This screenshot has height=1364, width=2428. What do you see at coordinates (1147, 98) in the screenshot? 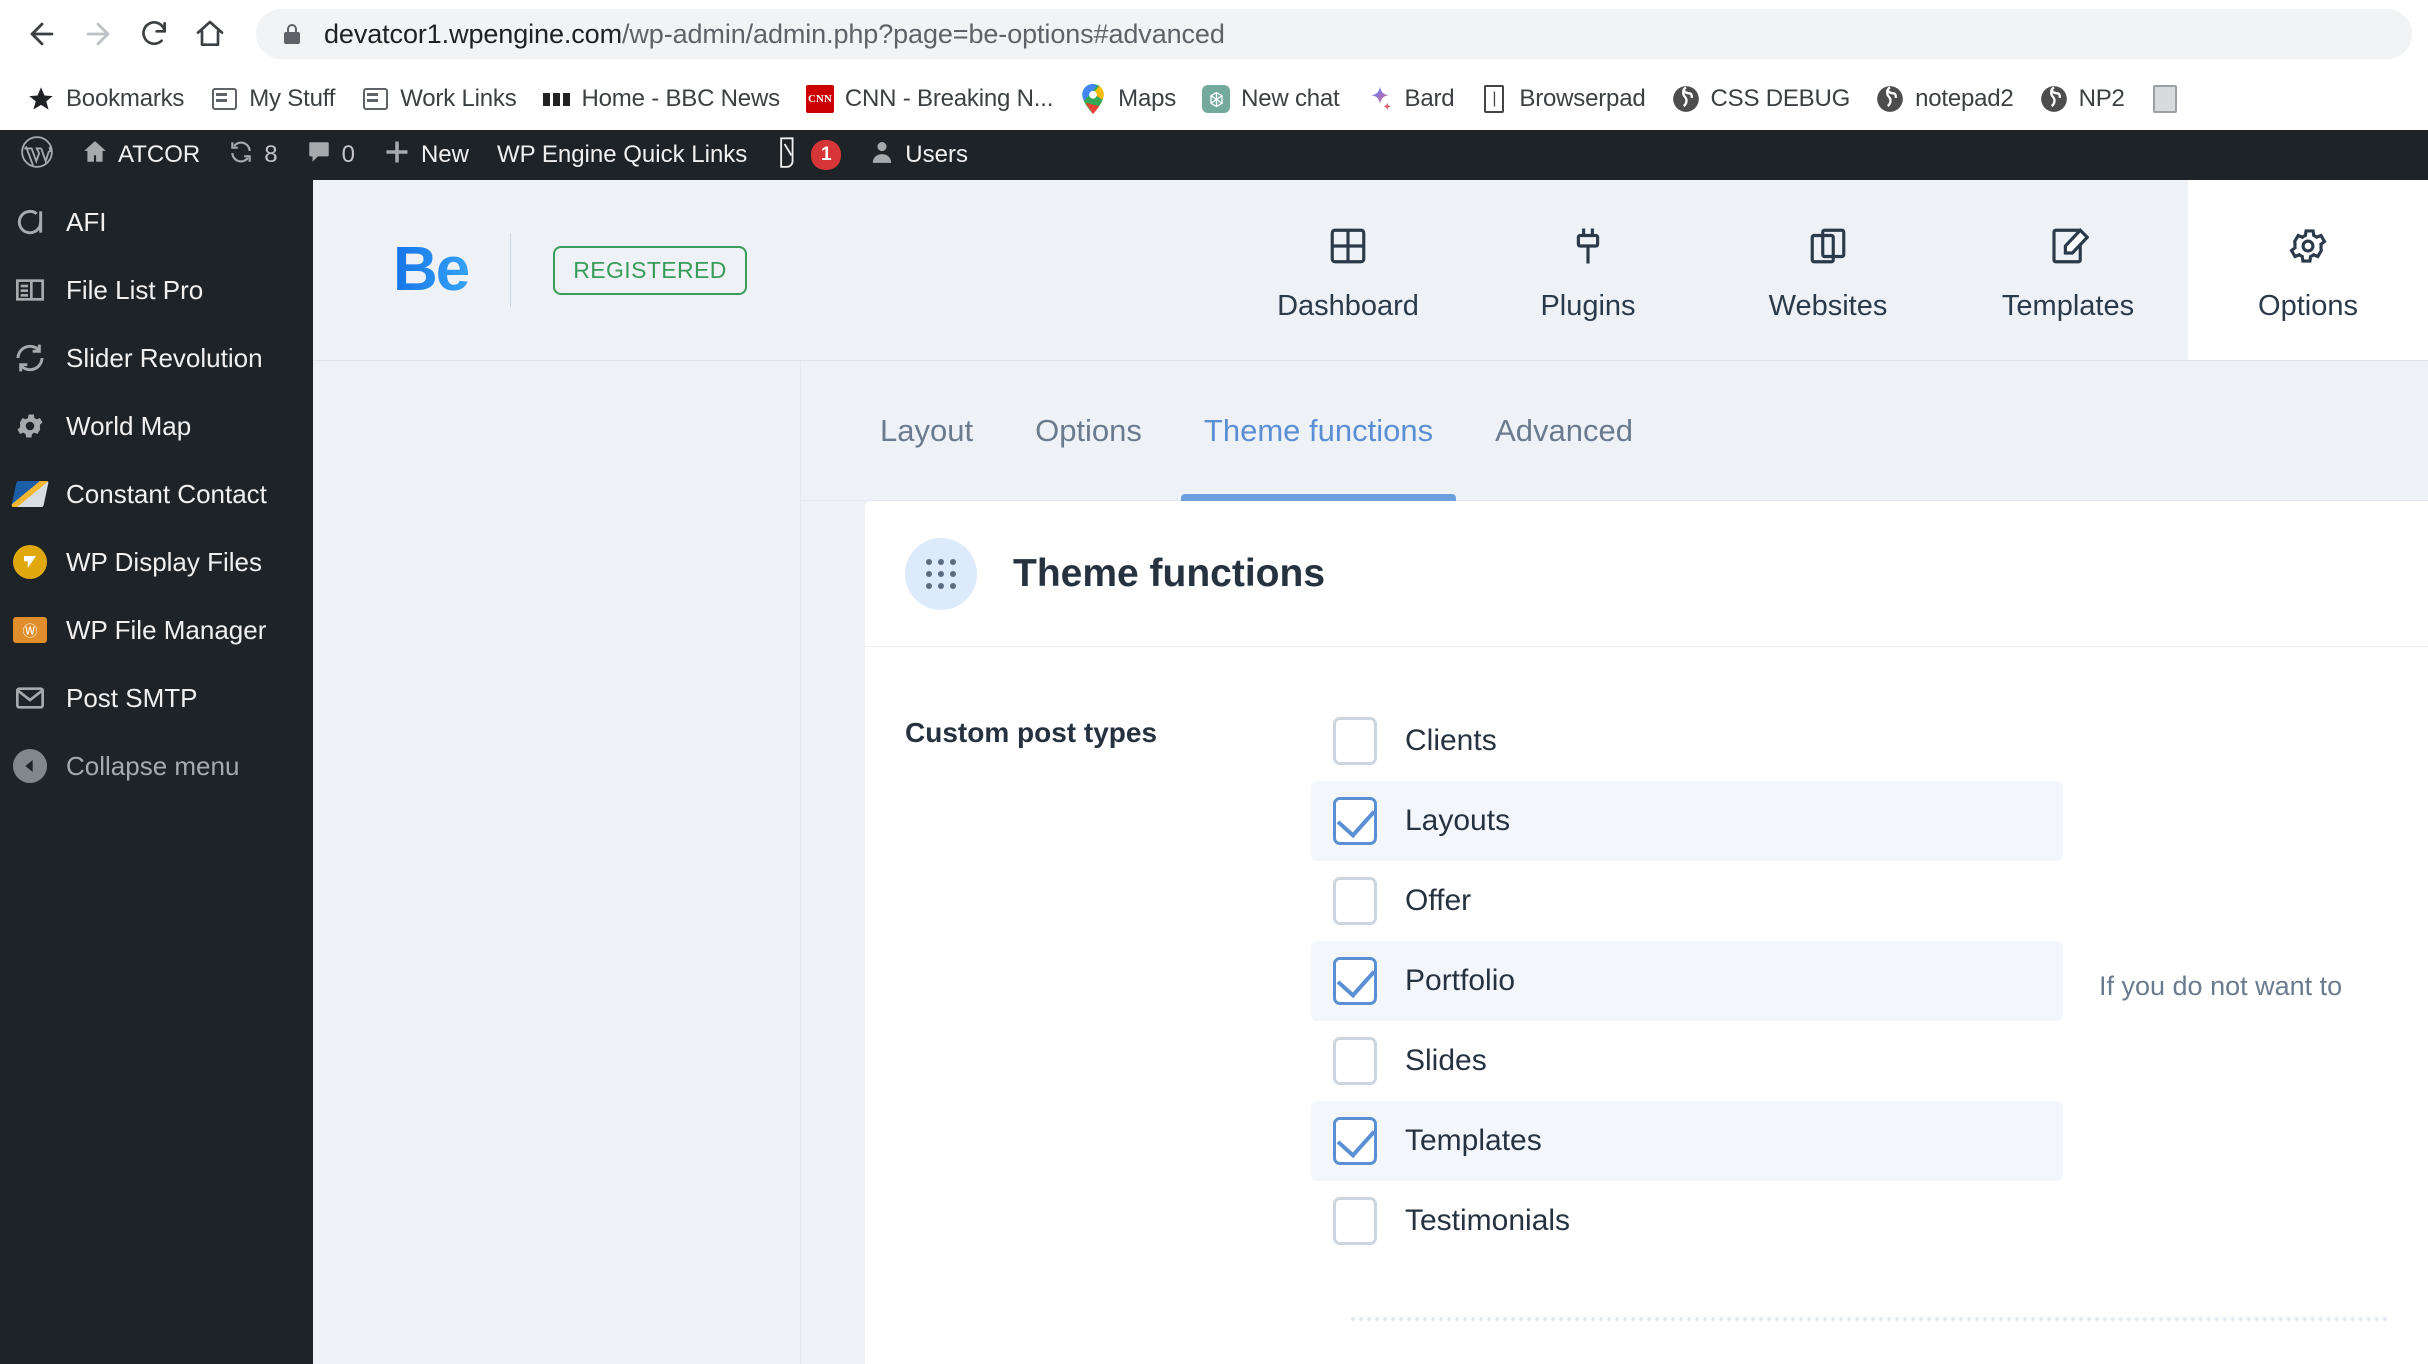
I see `bookmark-label: Maps` at bounding box center [1147, 98].